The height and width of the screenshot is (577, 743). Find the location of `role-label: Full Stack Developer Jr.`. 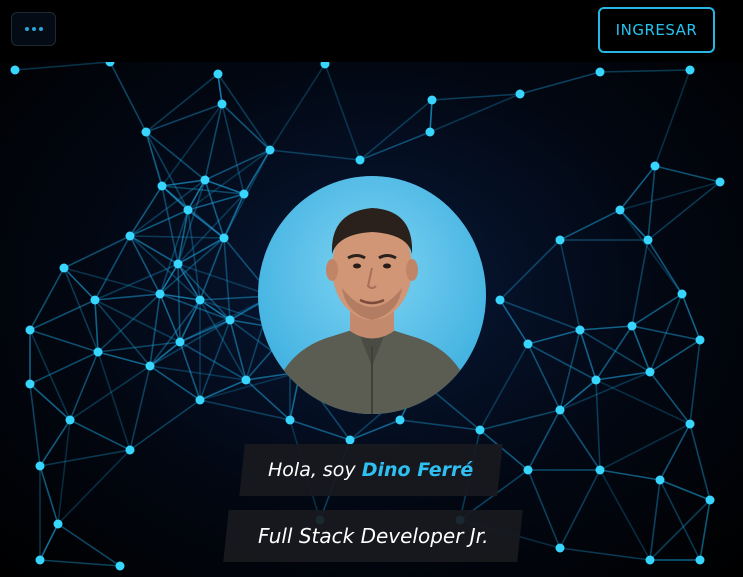

role-label: Full Stack Developer Jr. is located at coordinates (373, 536).